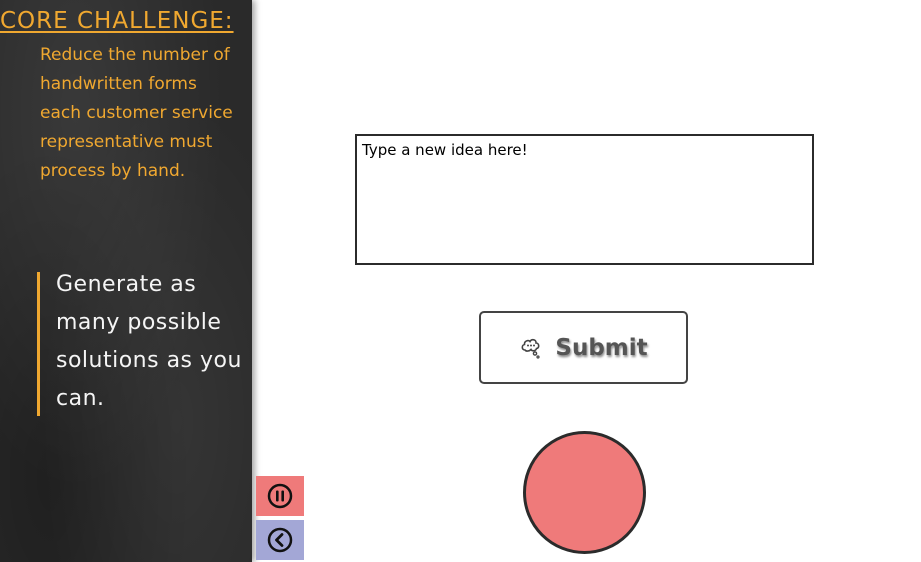 The height and width of the screenshot is (562, 921). What do you see at coordinates (38, 344) in the screenshot?
I see `prompt-accent-bar` at bounding box center [38, 344].